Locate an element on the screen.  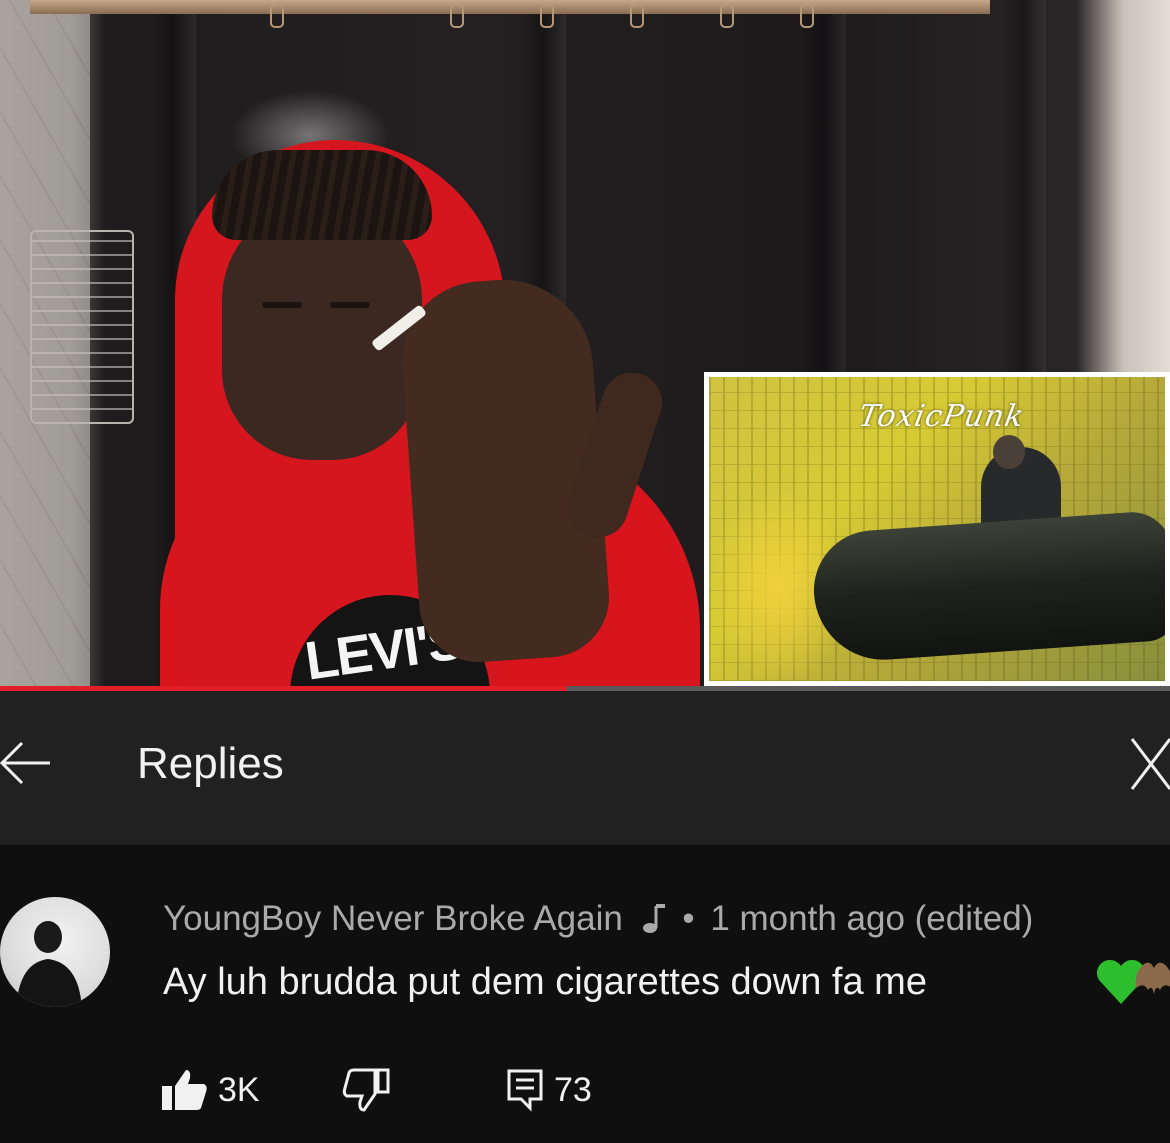
comment-author: YoungBoy Never Broke Again is located at coordinates (393, 918).